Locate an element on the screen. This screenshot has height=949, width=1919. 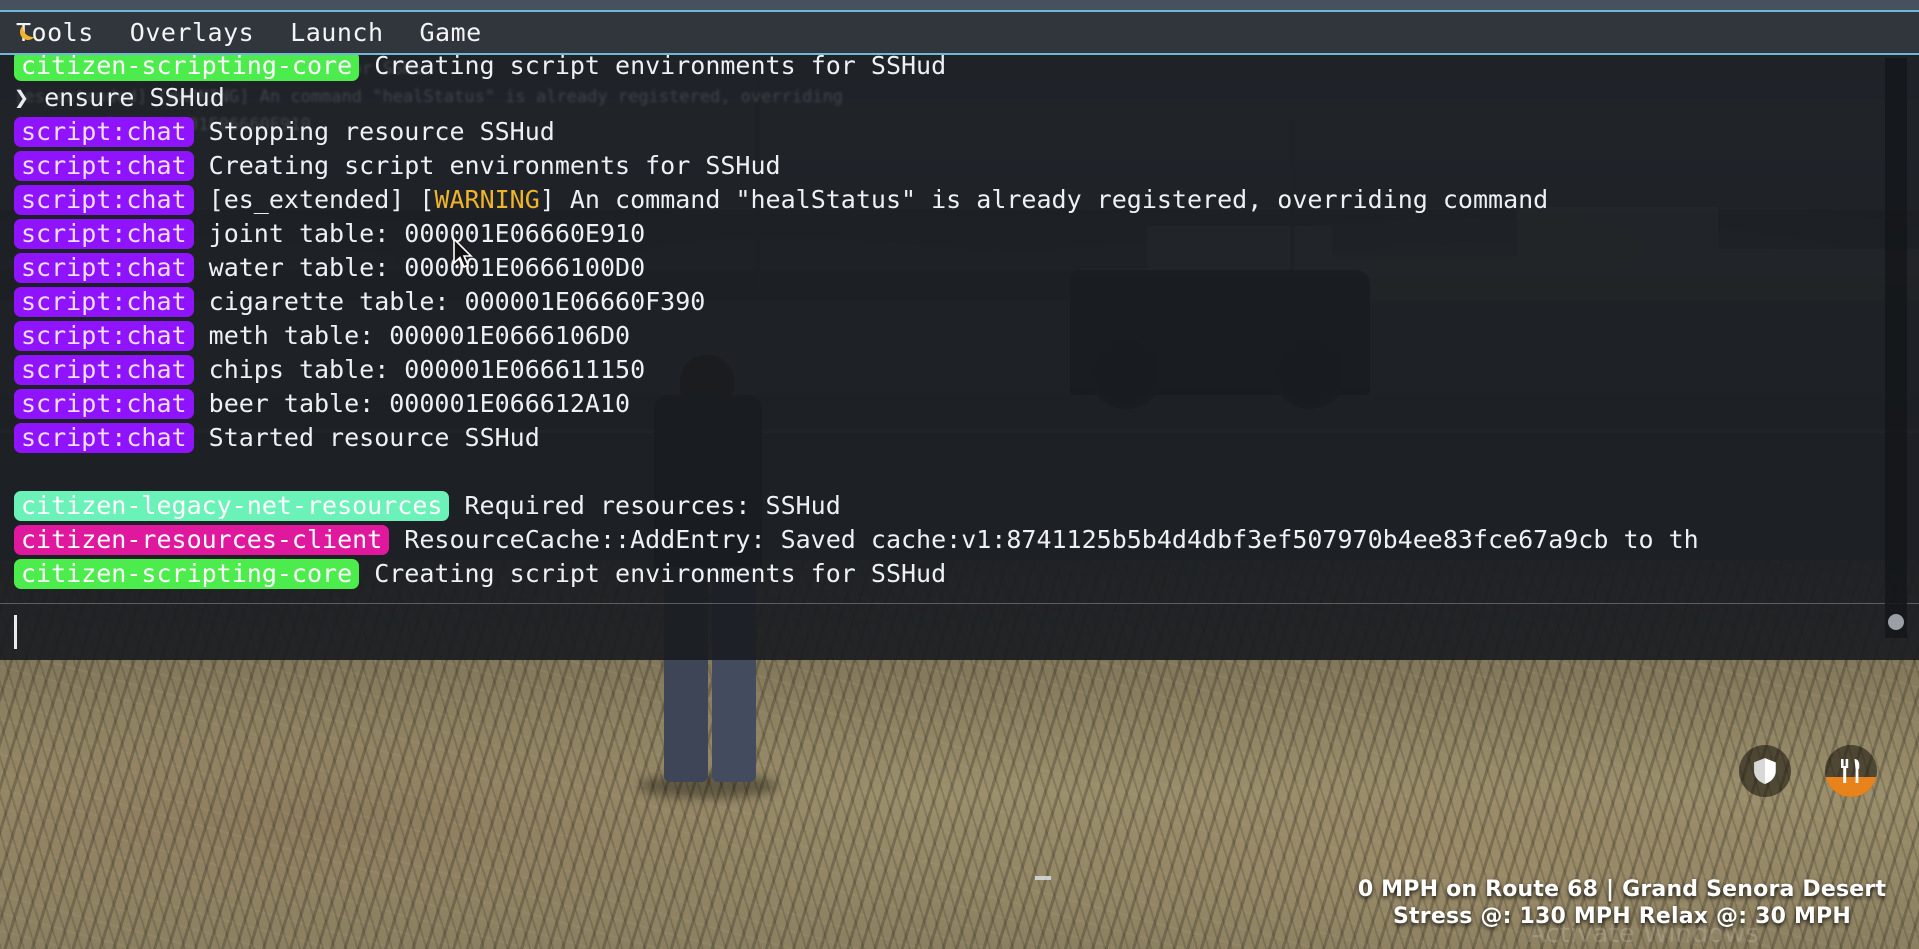
menu-item-label: Launch is located at coordinates (337, 32).